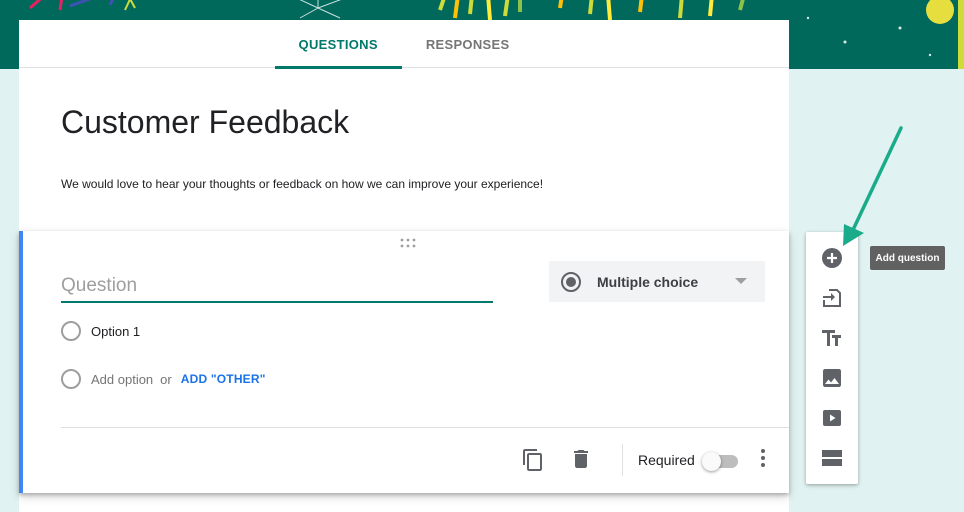 The height and width of the screenshot is (512, 964). Describe the element at coordinates (71, 379) in the screenshot. I see `add-option-radio-icon` at that location.